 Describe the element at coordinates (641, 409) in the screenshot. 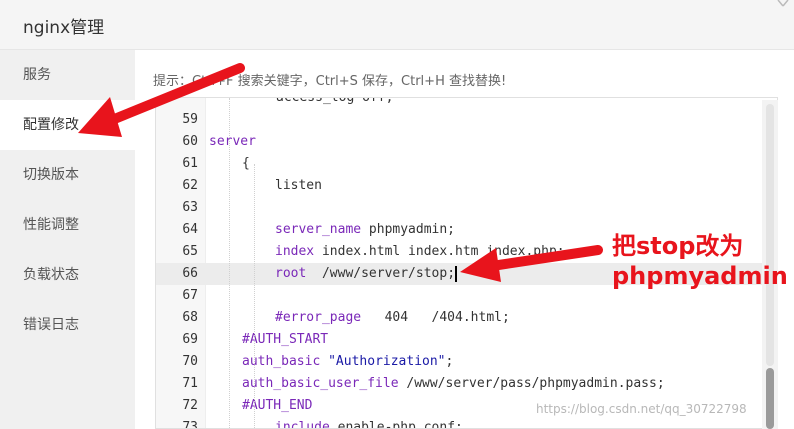

I see `watermark: https://blog.csdn.net/qq_30722798` at that location.